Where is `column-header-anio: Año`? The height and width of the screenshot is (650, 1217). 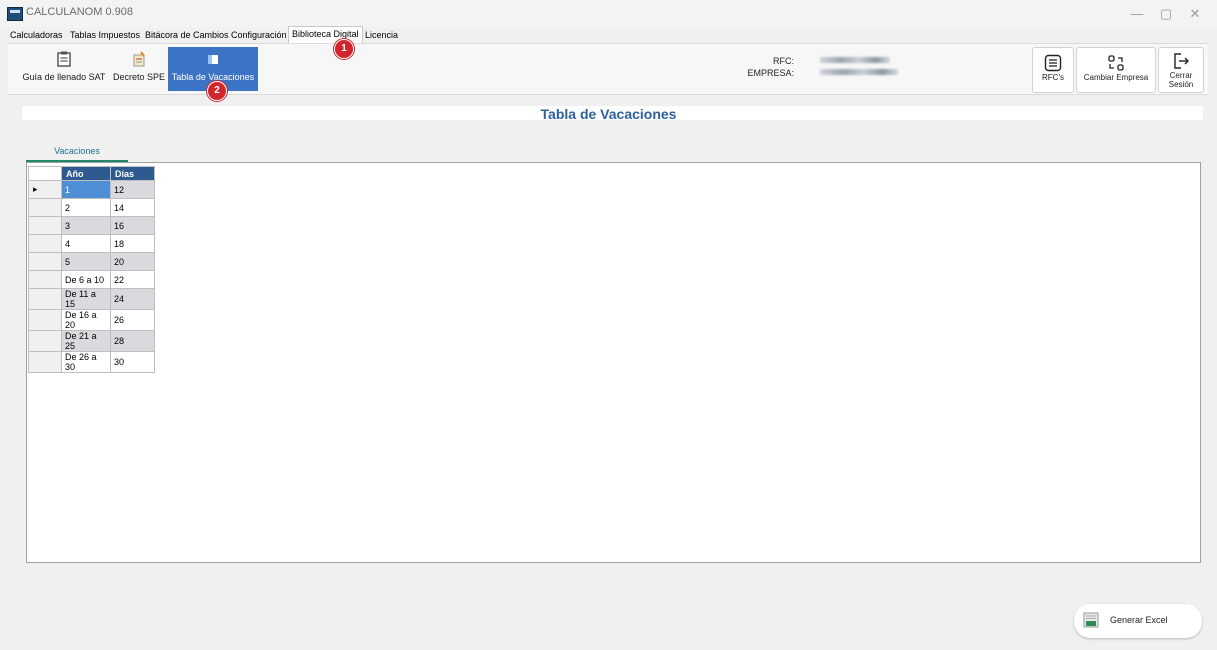
column-header-anio: Año is located at coordinates (86, 173).